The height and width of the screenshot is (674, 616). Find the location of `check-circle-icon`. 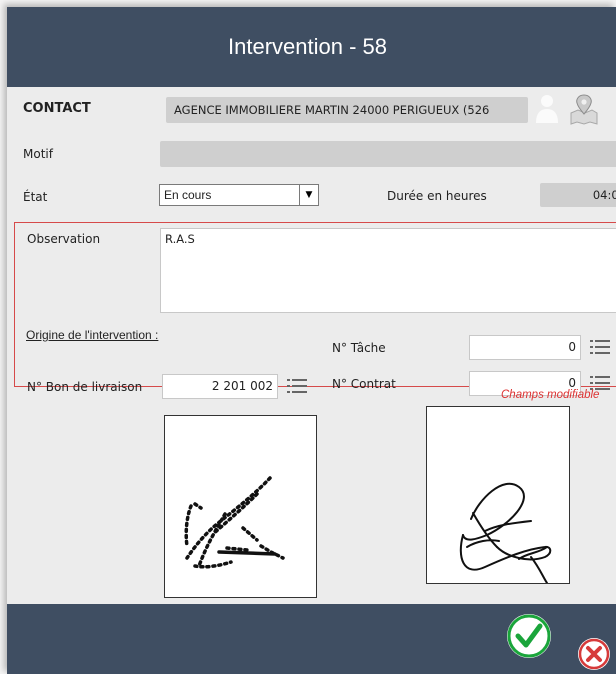

check-circle-icon is located at coordinates (529, 636).